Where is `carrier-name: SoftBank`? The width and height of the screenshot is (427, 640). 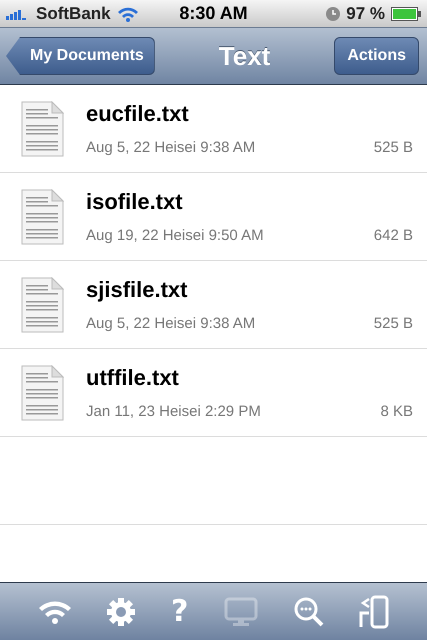 carrier-name: SoftBank is located at coordinates (73, 14).